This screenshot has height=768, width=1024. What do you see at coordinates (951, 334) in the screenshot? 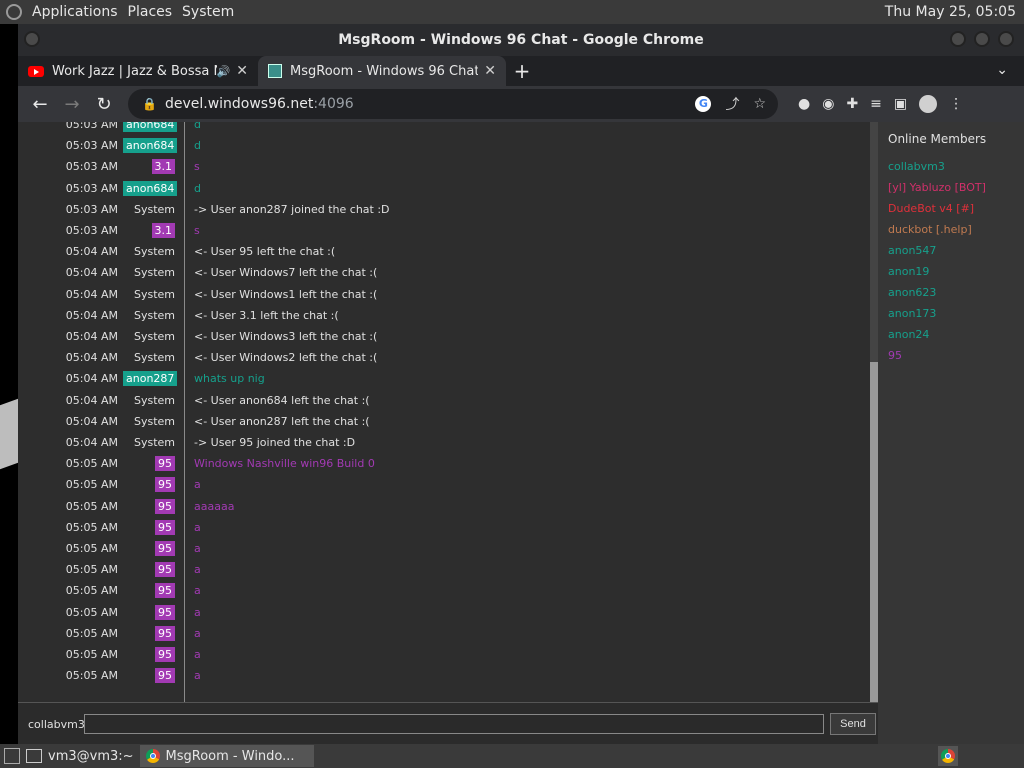
I see `member-item: anon24` at bounding box center [951, 334].